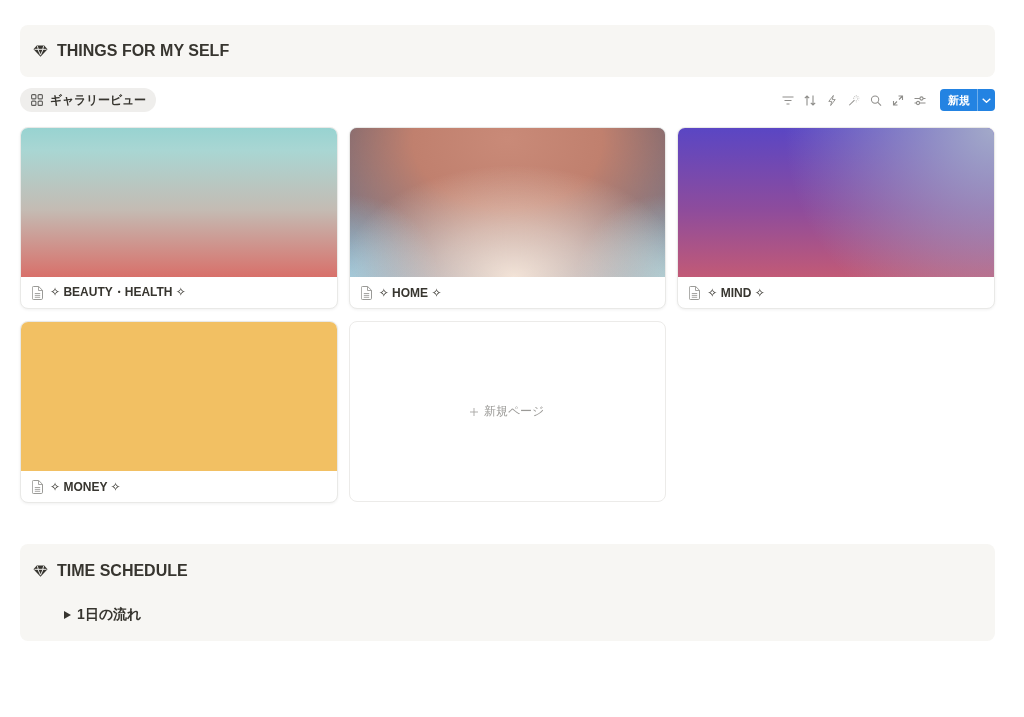 The image size is (1024, 717). Describe the element at coordinates (179, 412) in the screenshot. I see `gallery-card: ✧ MONEY ✧` at that location.